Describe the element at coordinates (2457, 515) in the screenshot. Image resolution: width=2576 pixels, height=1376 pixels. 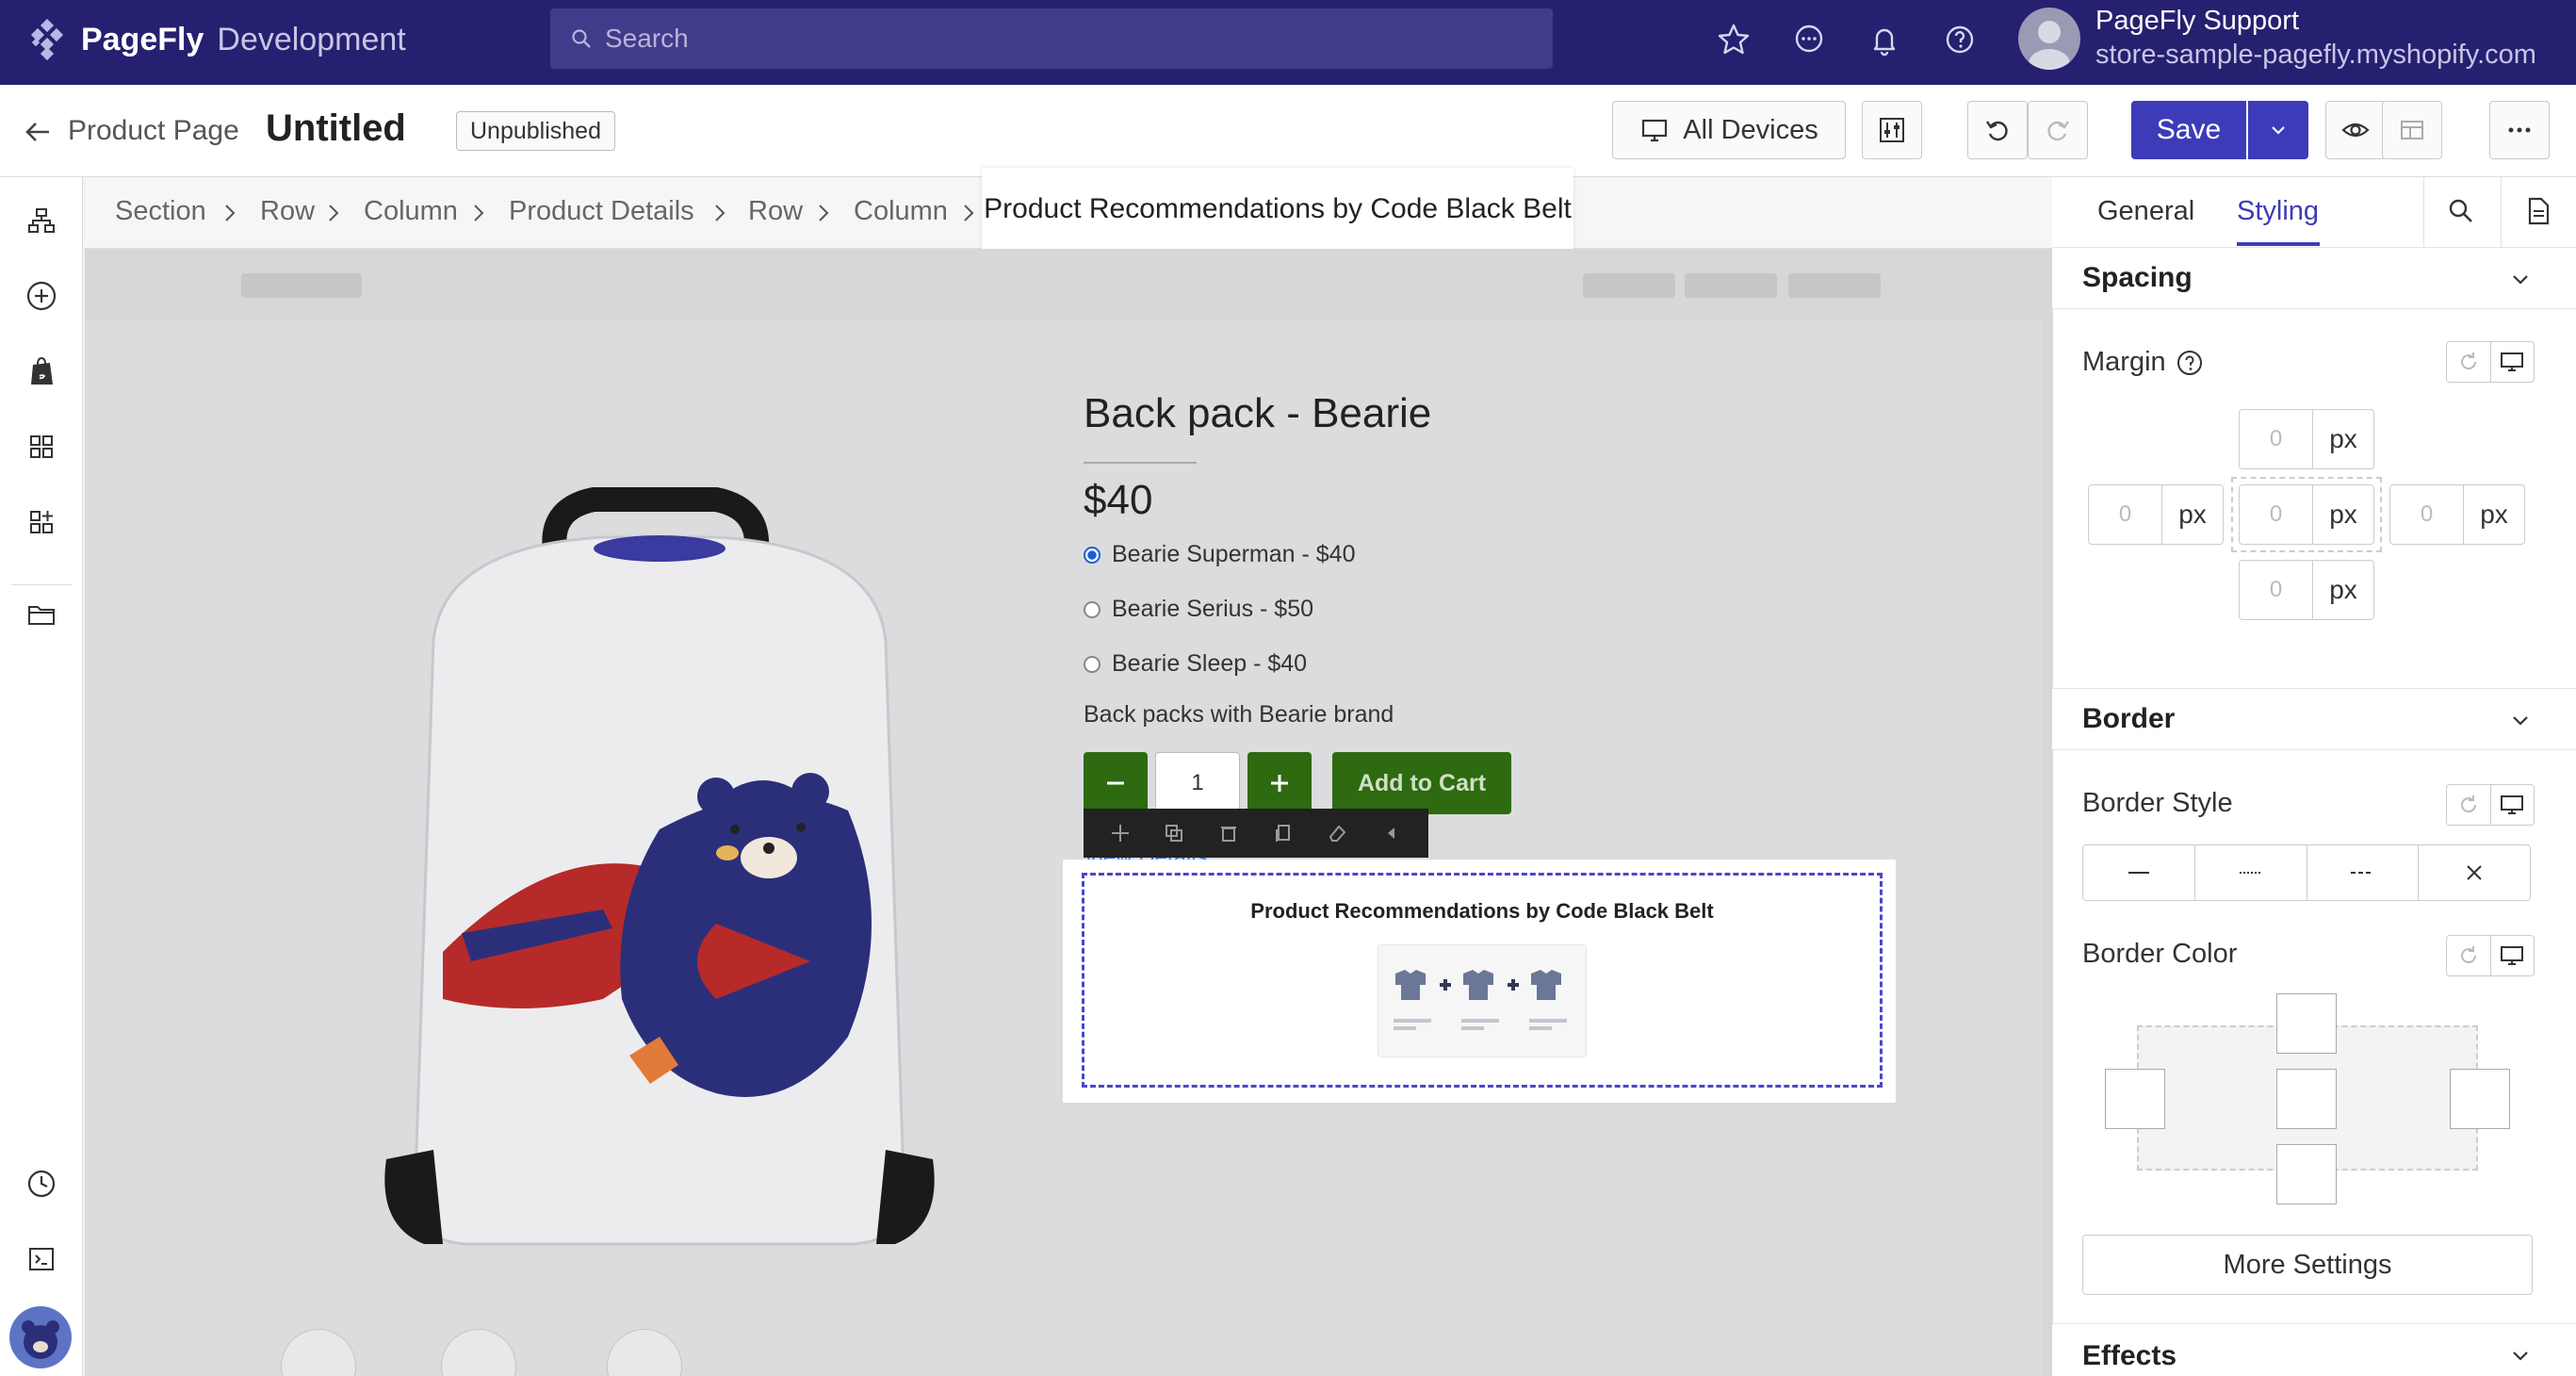
I see `margin-right-input: 0 px` at that location.